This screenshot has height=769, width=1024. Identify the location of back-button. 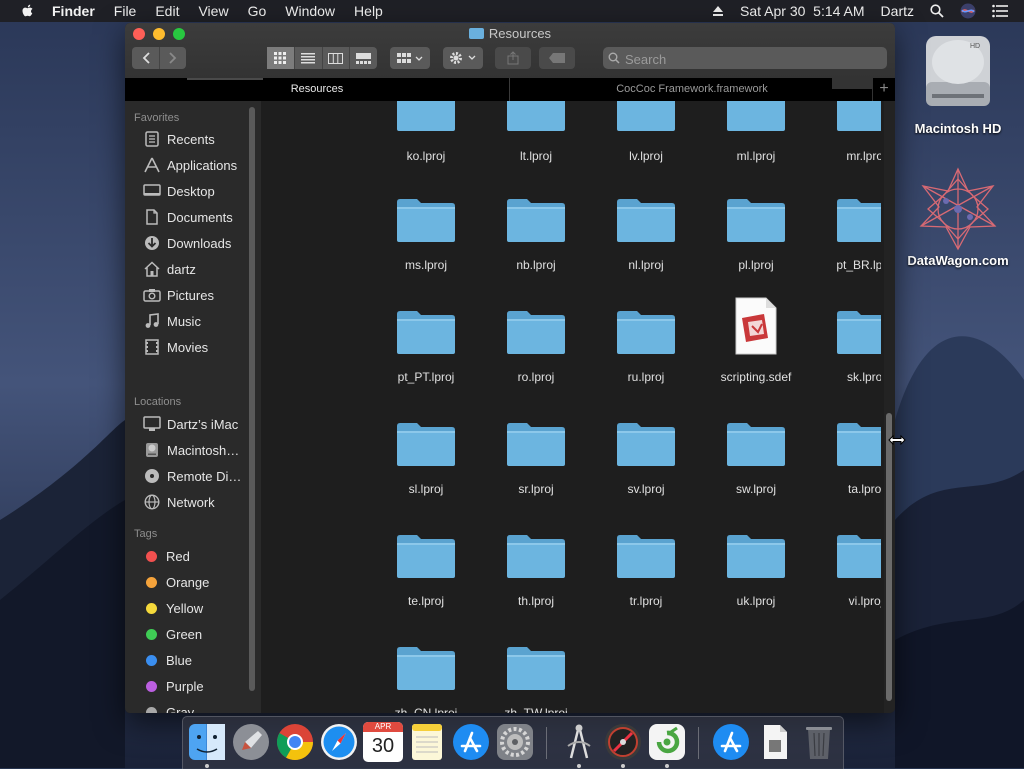
(146, 58).